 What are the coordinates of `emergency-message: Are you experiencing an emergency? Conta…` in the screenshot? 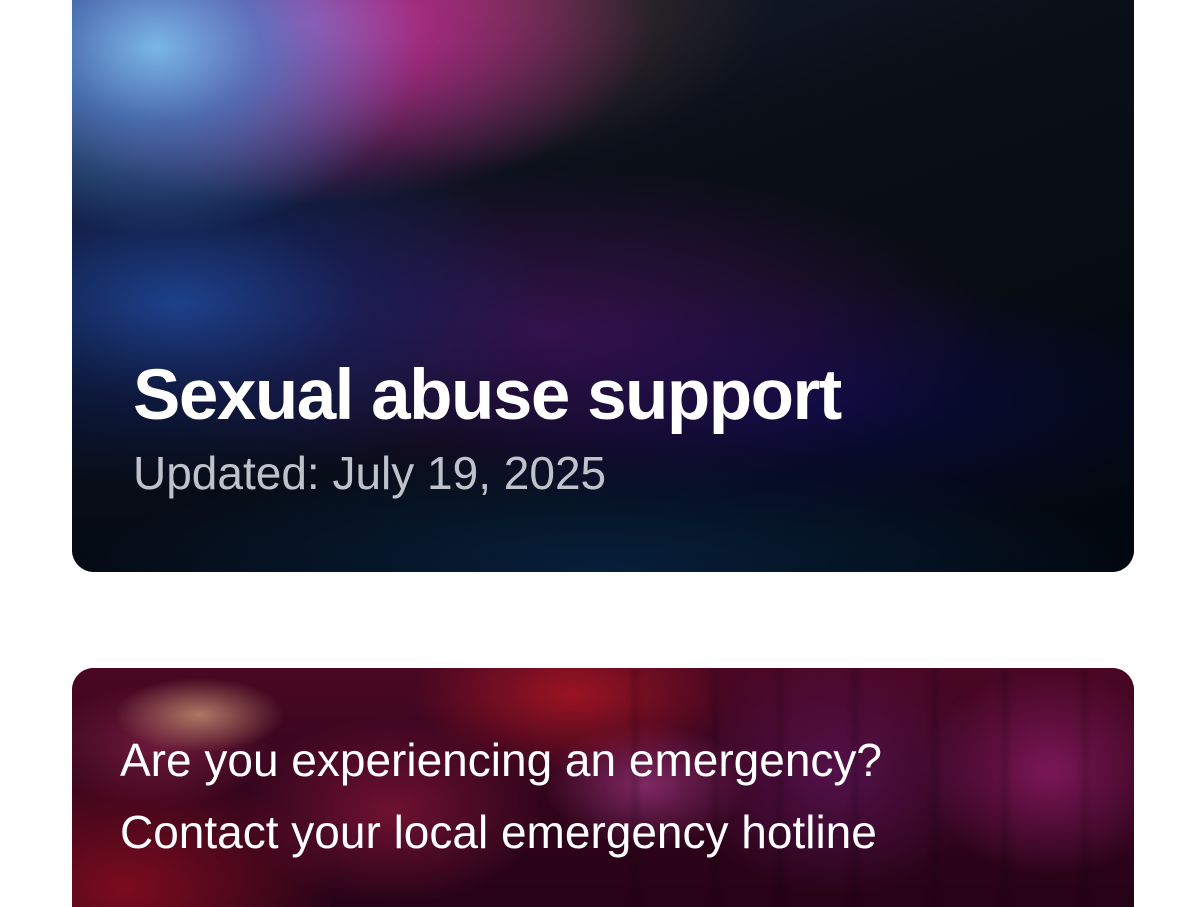 It's located at (501, 796).